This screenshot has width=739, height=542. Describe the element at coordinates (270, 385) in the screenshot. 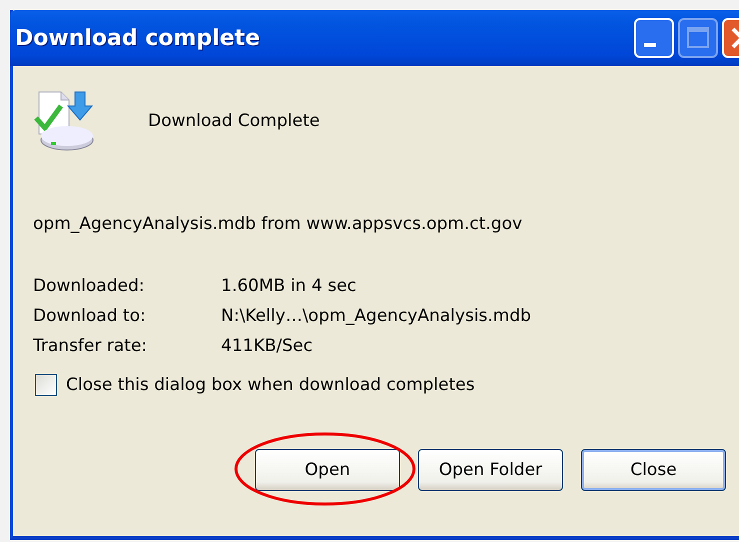

I see `checkbox-label: Close this dialog box when download completes` at that location.